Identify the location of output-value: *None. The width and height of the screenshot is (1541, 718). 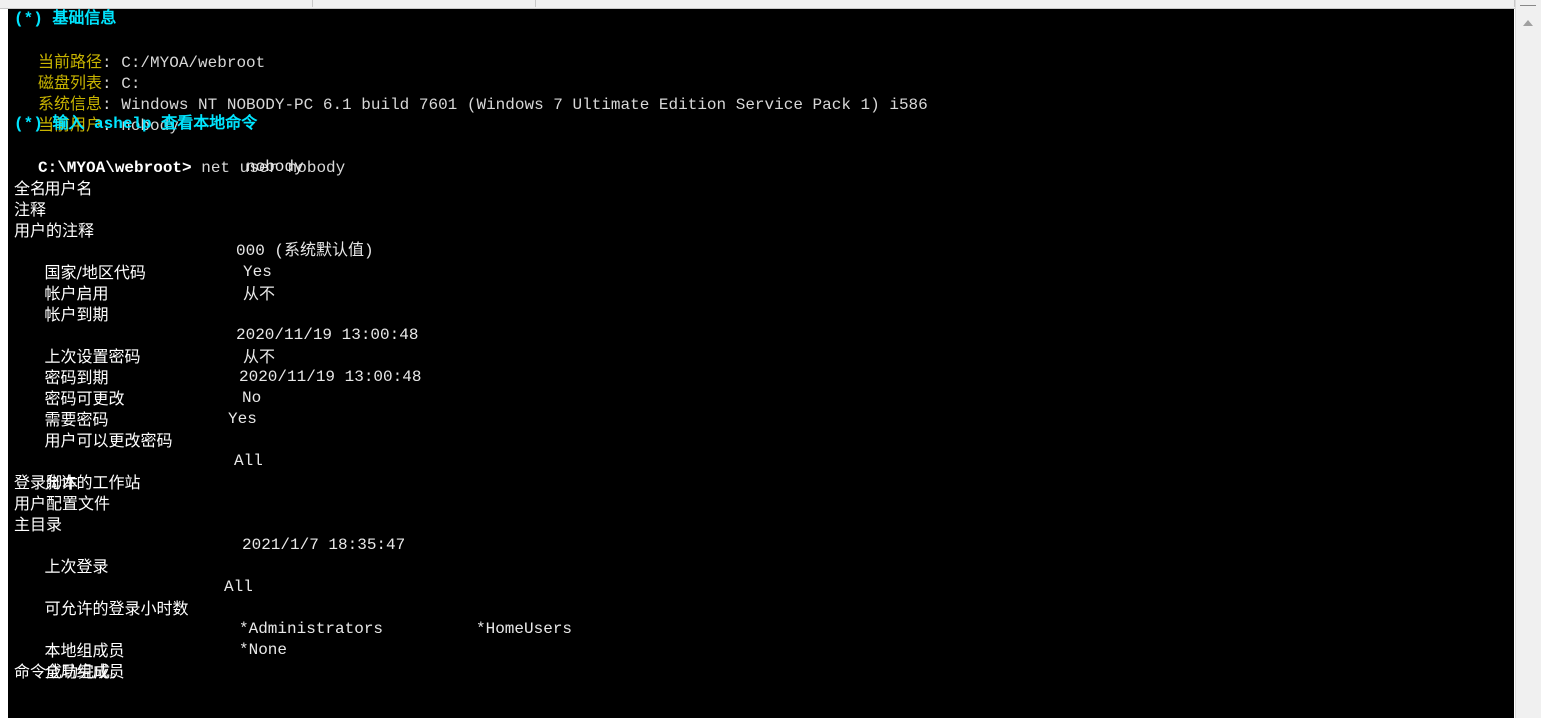
(263, 650).